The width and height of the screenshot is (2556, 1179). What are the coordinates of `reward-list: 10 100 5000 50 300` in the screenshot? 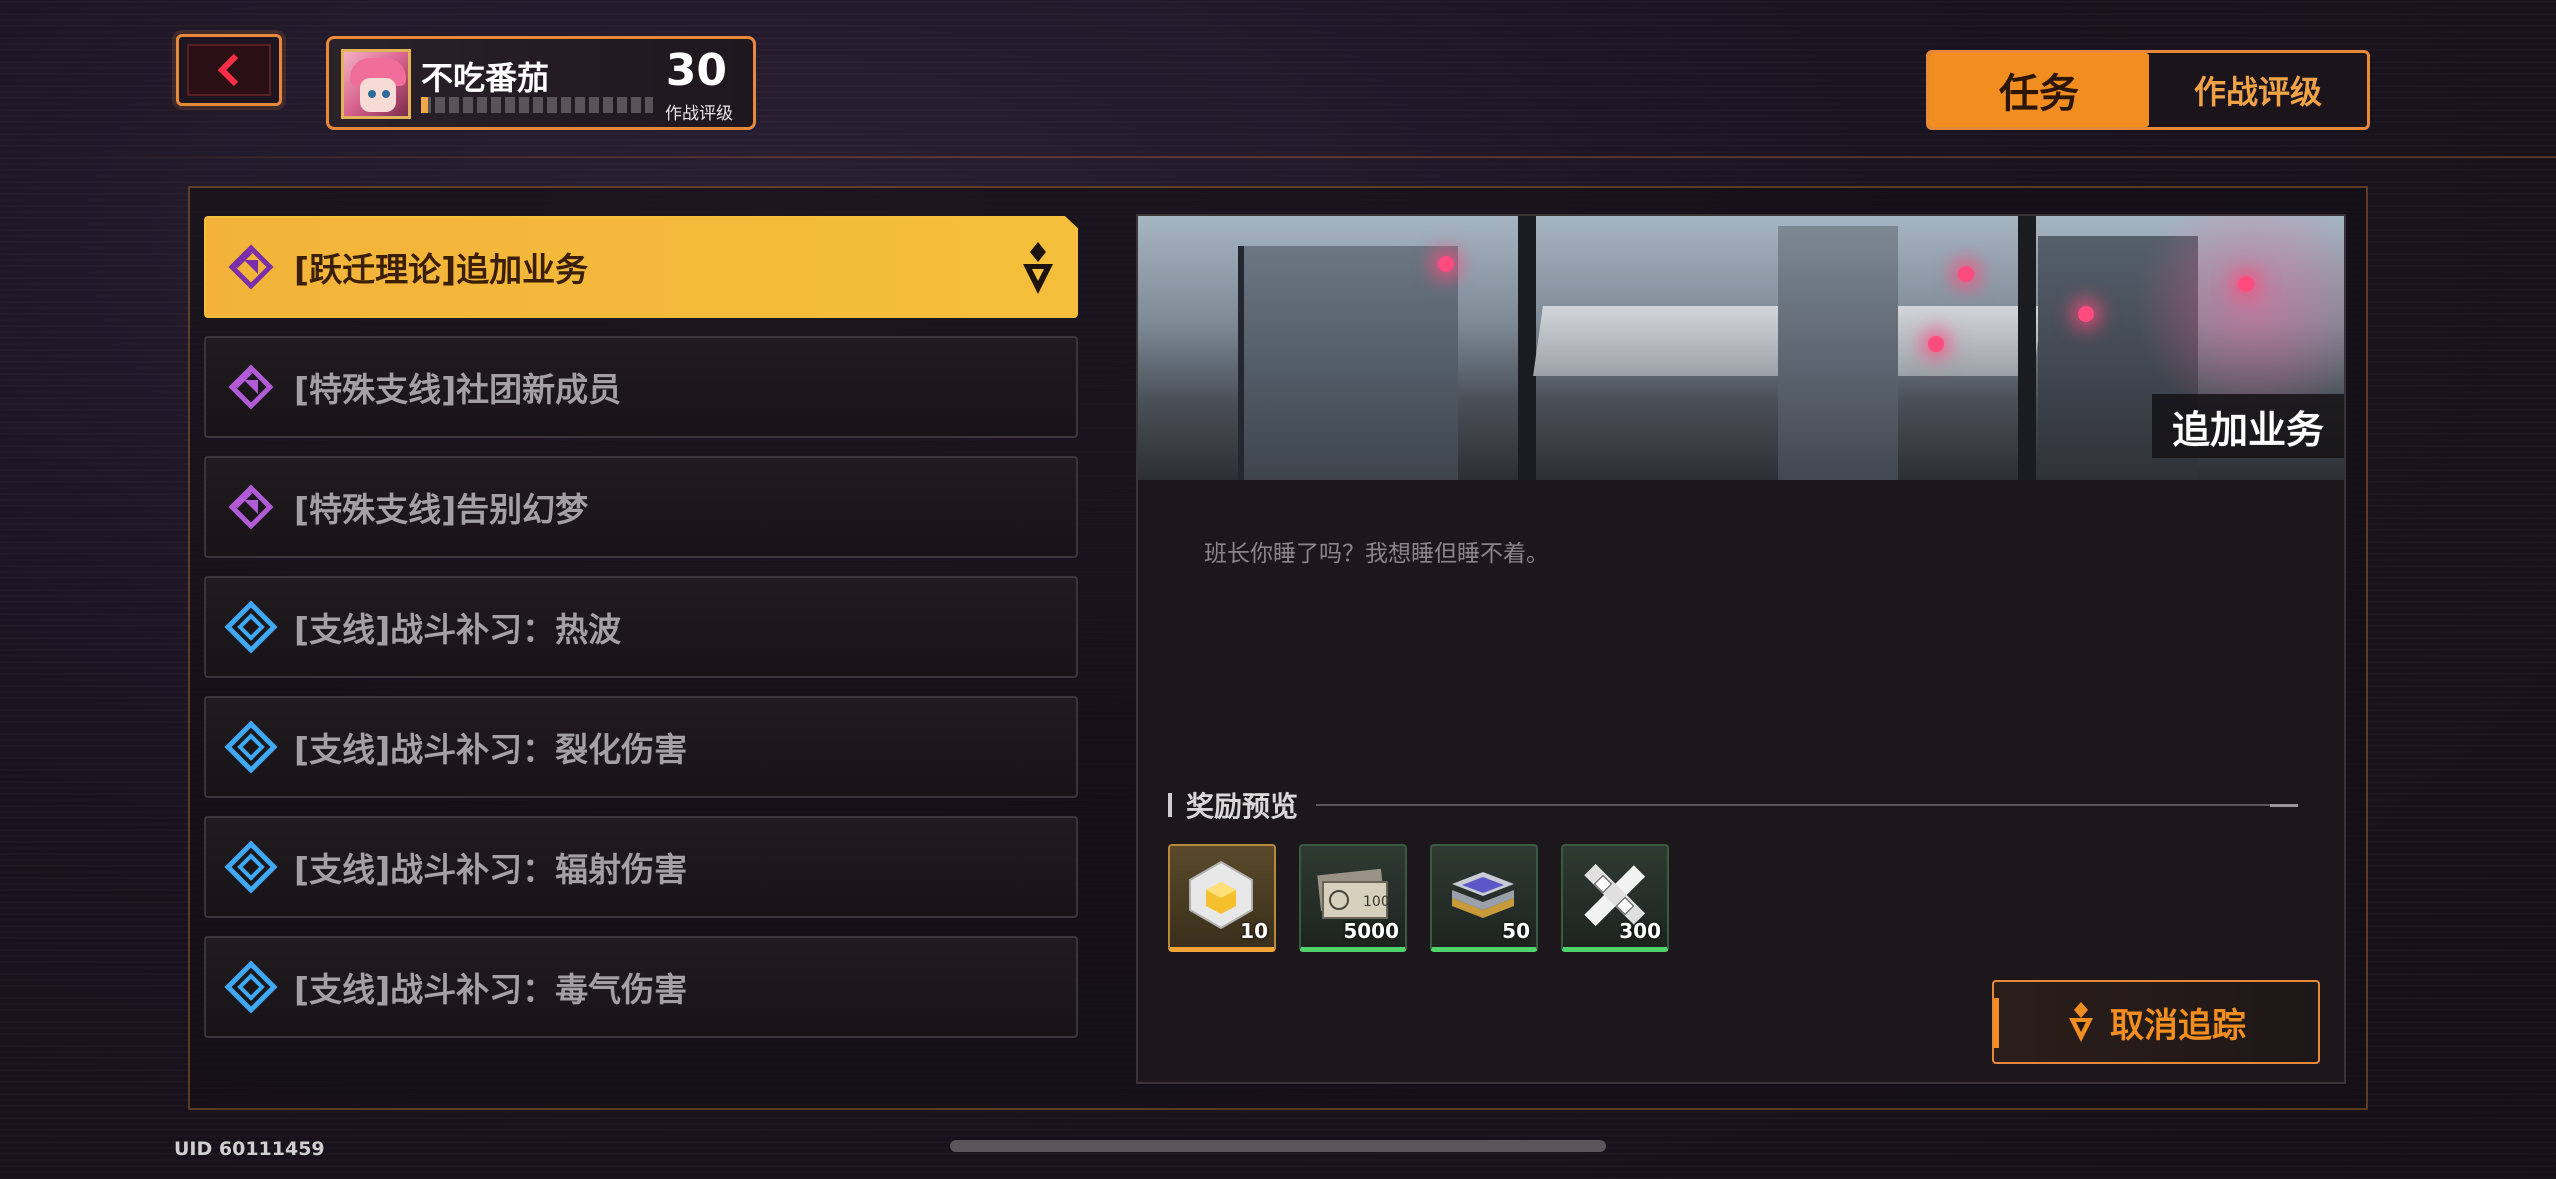 It's located at (1430, 898).